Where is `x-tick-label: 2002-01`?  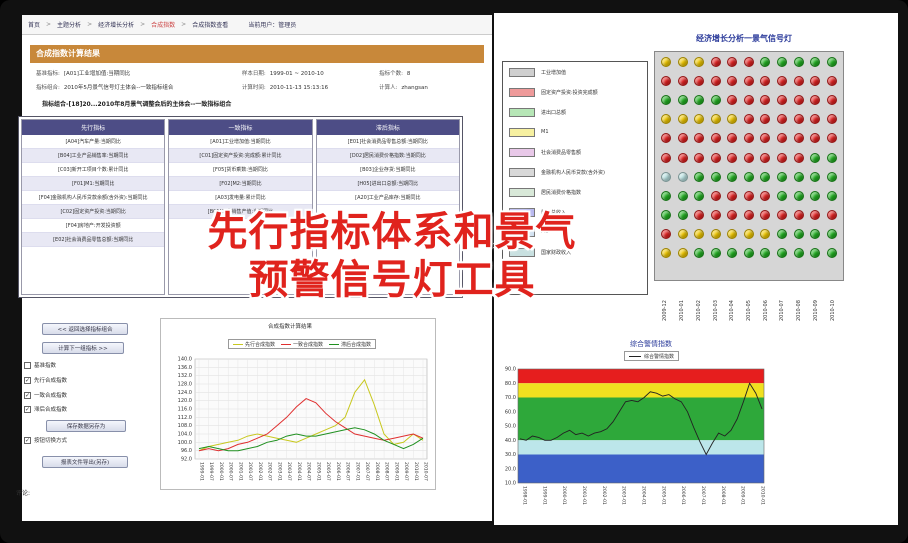 x-tick-label: 2002-01 is located at coordinates (260, 471).